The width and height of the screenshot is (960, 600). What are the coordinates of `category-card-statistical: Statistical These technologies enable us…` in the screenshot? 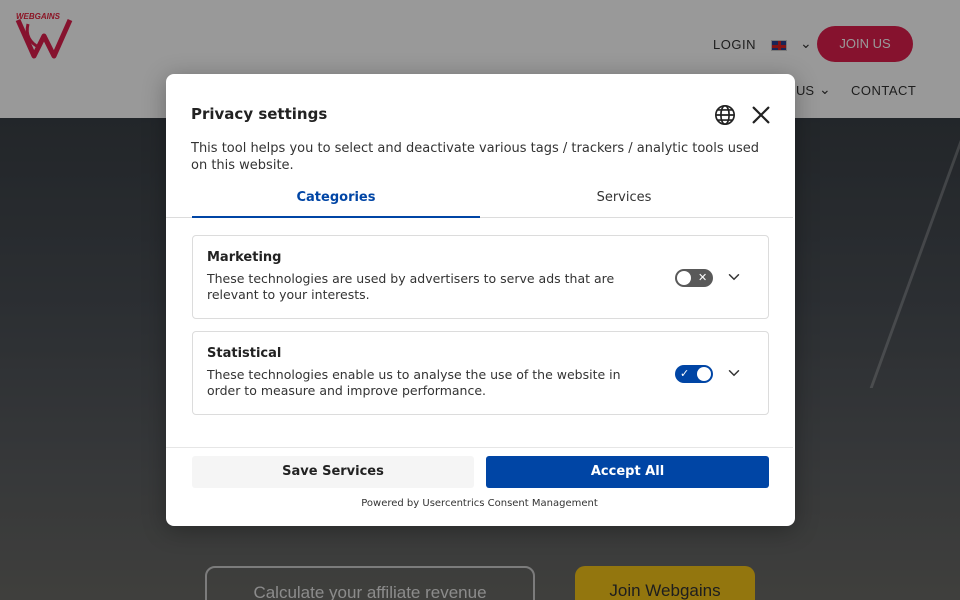 It's located at (480, 373).